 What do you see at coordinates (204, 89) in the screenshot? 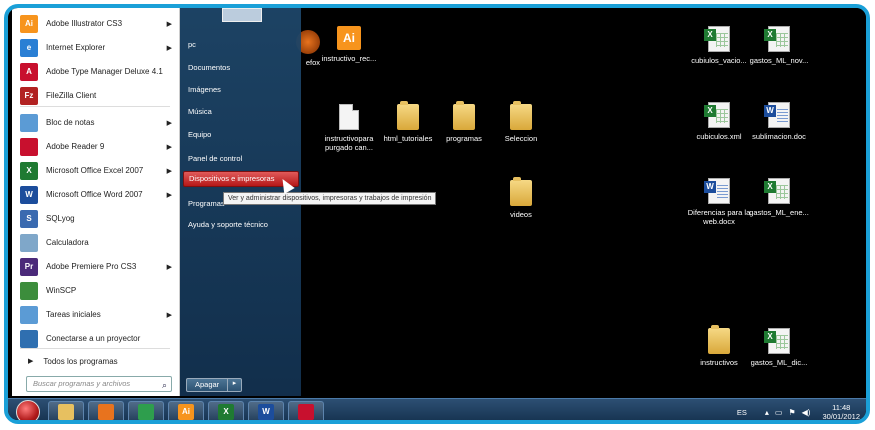
I see `places-link: Imágenes` at bounding box center [204, 89].